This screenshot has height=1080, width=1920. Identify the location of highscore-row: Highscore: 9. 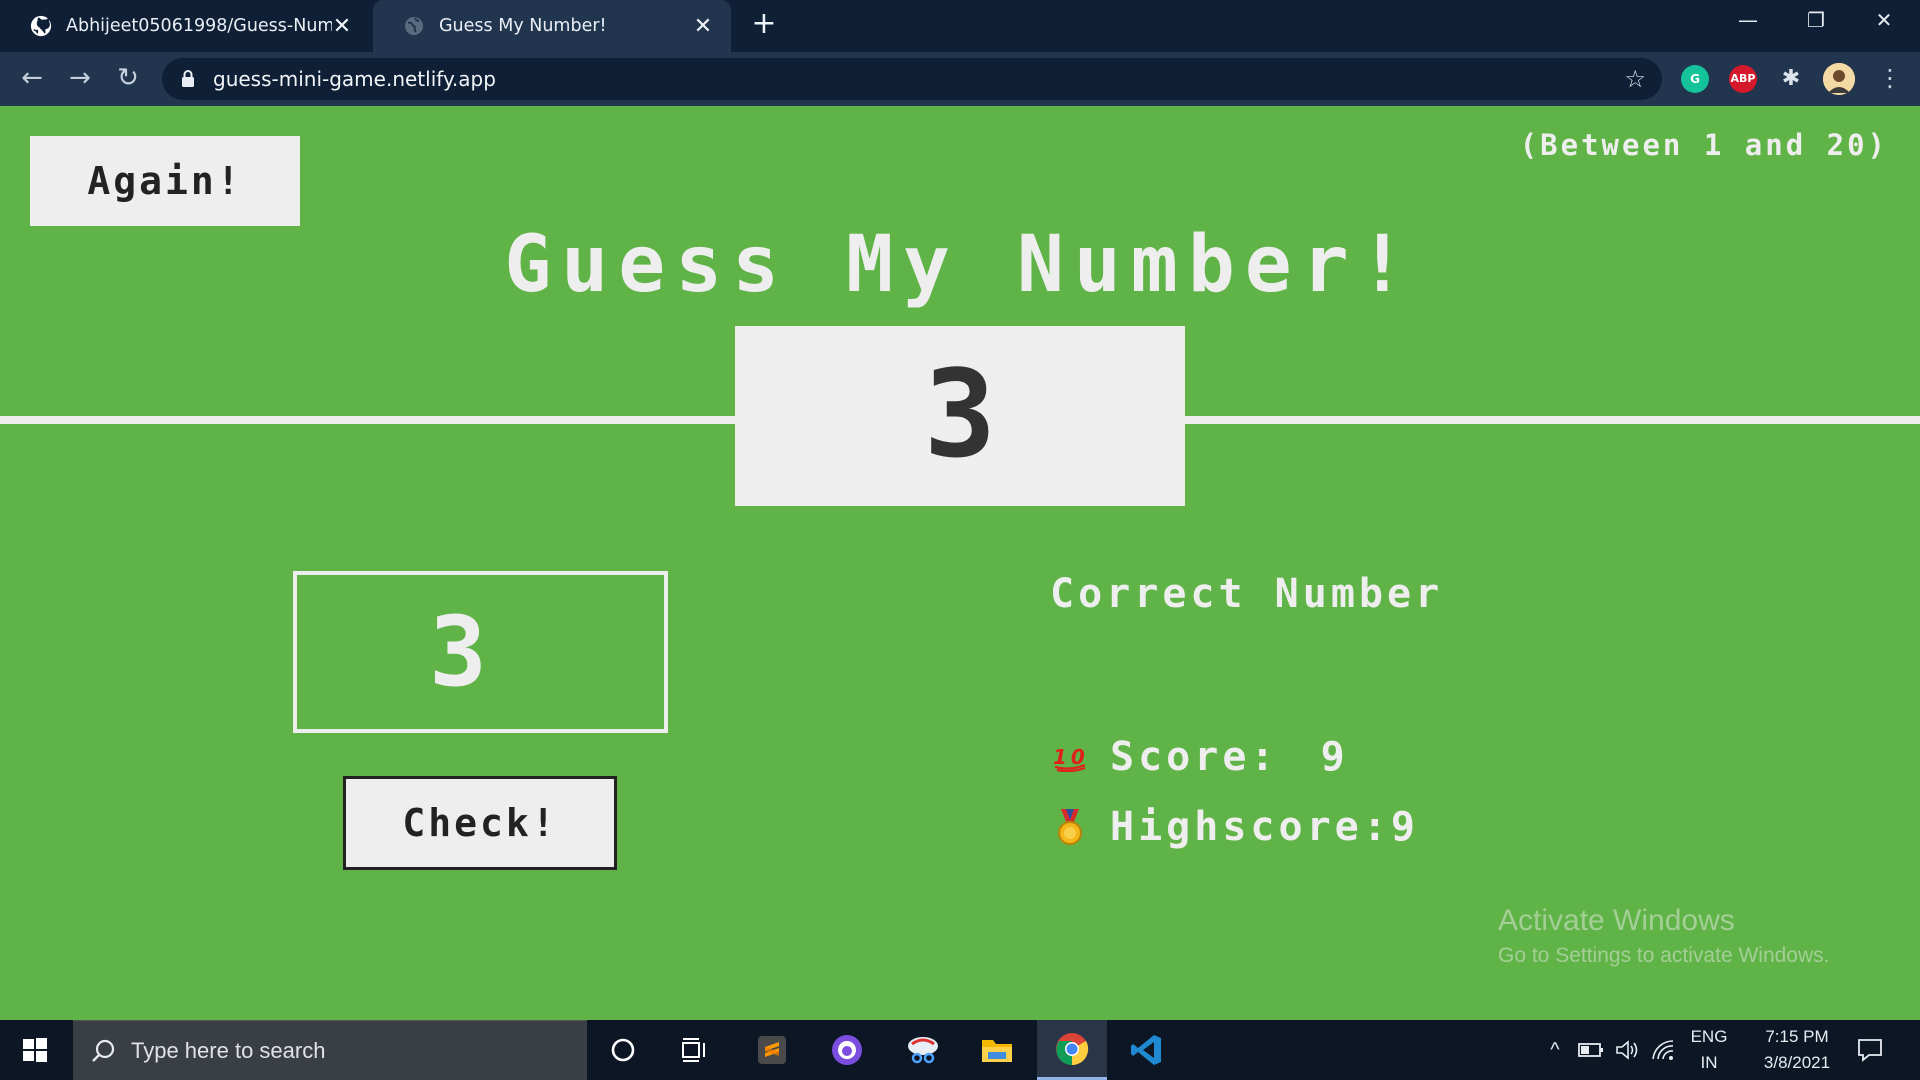
(1234, 827).